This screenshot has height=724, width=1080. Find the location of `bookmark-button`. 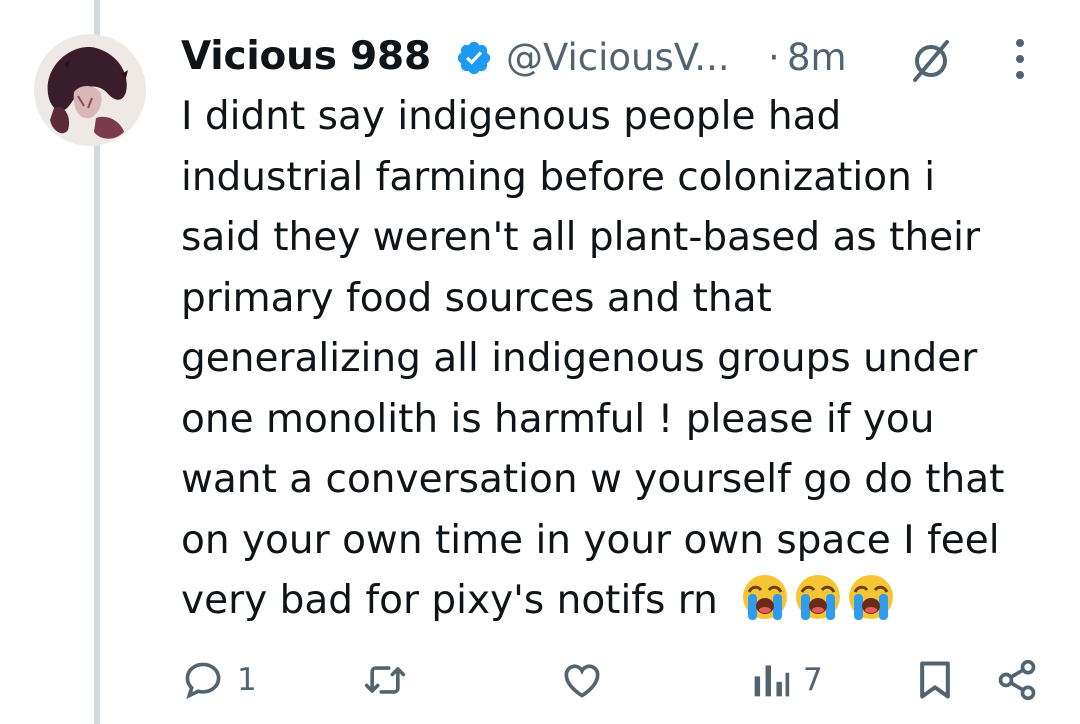

bookmark-button is located at coordinates (935, 680).